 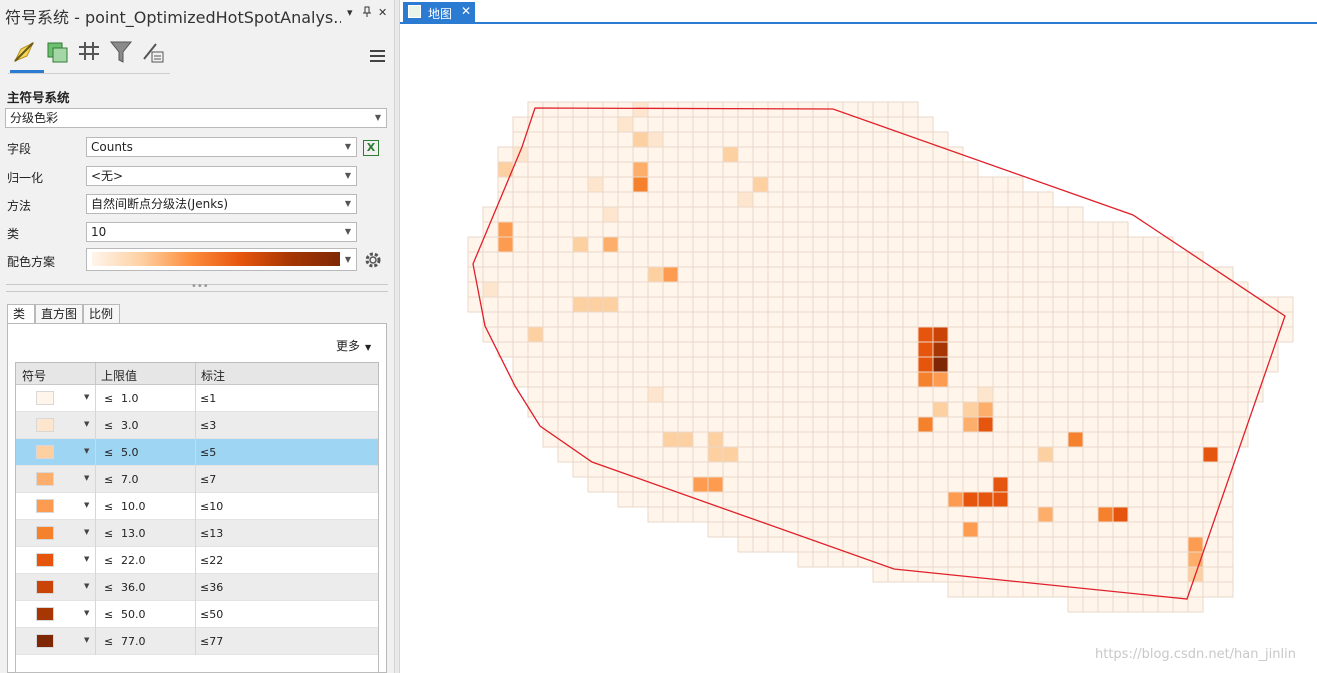 I want to click on upper-value: 77.0, so click(x=133, y=641).